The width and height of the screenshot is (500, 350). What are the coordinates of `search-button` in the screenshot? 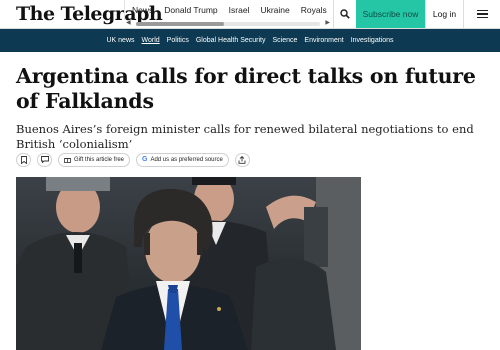 It's located at (344, 14).